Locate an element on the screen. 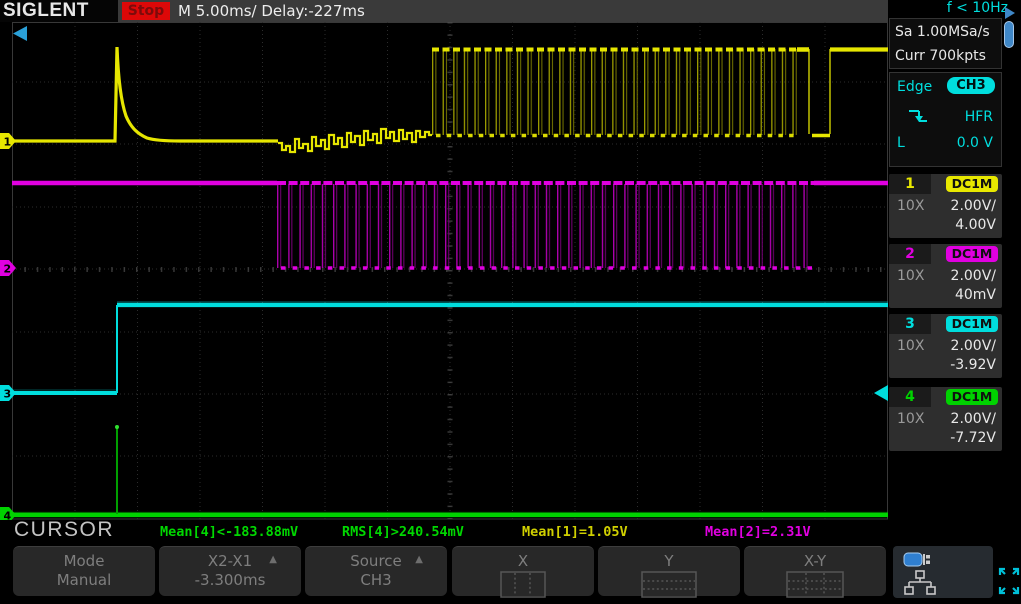 This screenshot has width=1021, height=604. trigger-position-marker is located at coordinates (20, 33).